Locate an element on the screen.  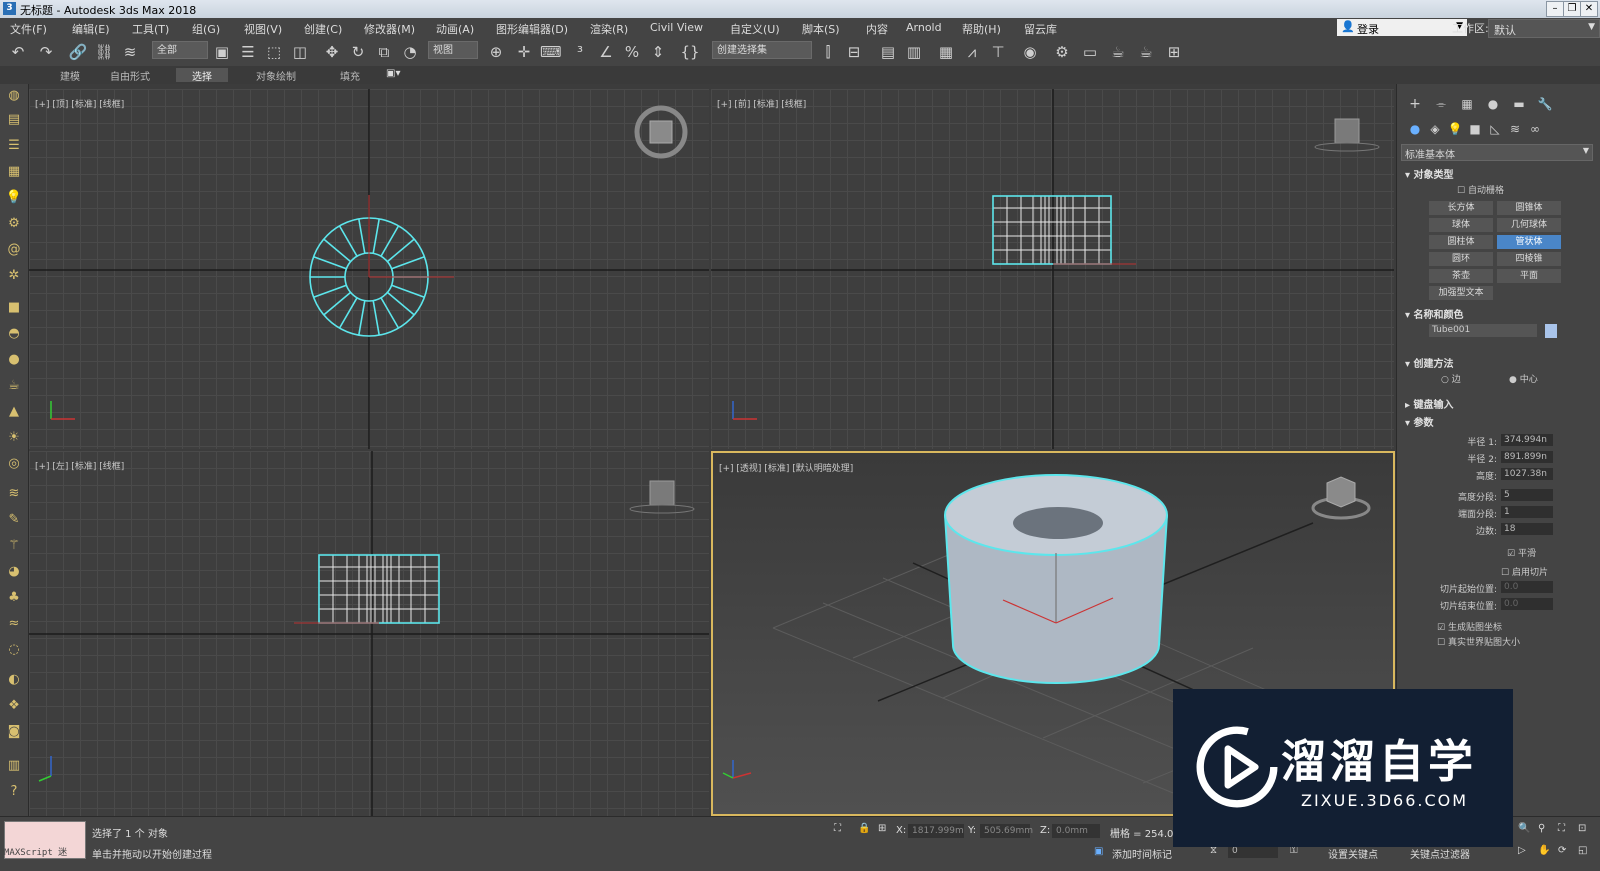
menu-civil-view: Civil View is located at coordinates (676, 27).